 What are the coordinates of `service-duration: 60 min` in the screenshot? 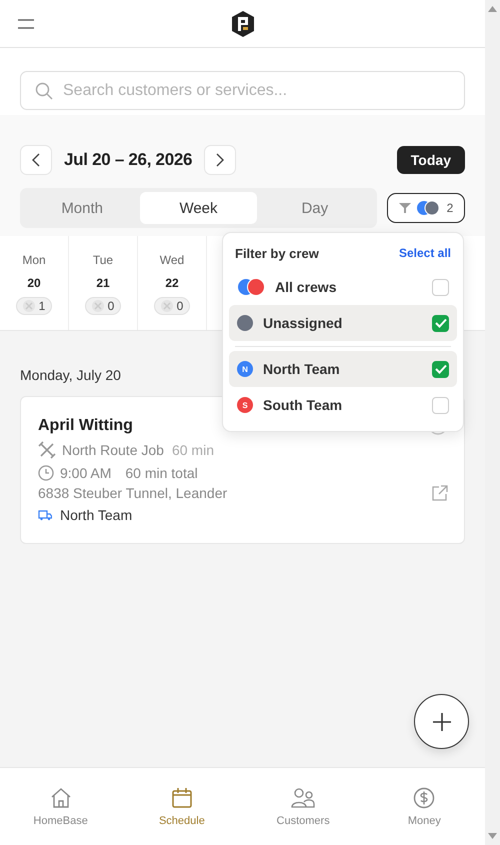 It's located at (193, 450).